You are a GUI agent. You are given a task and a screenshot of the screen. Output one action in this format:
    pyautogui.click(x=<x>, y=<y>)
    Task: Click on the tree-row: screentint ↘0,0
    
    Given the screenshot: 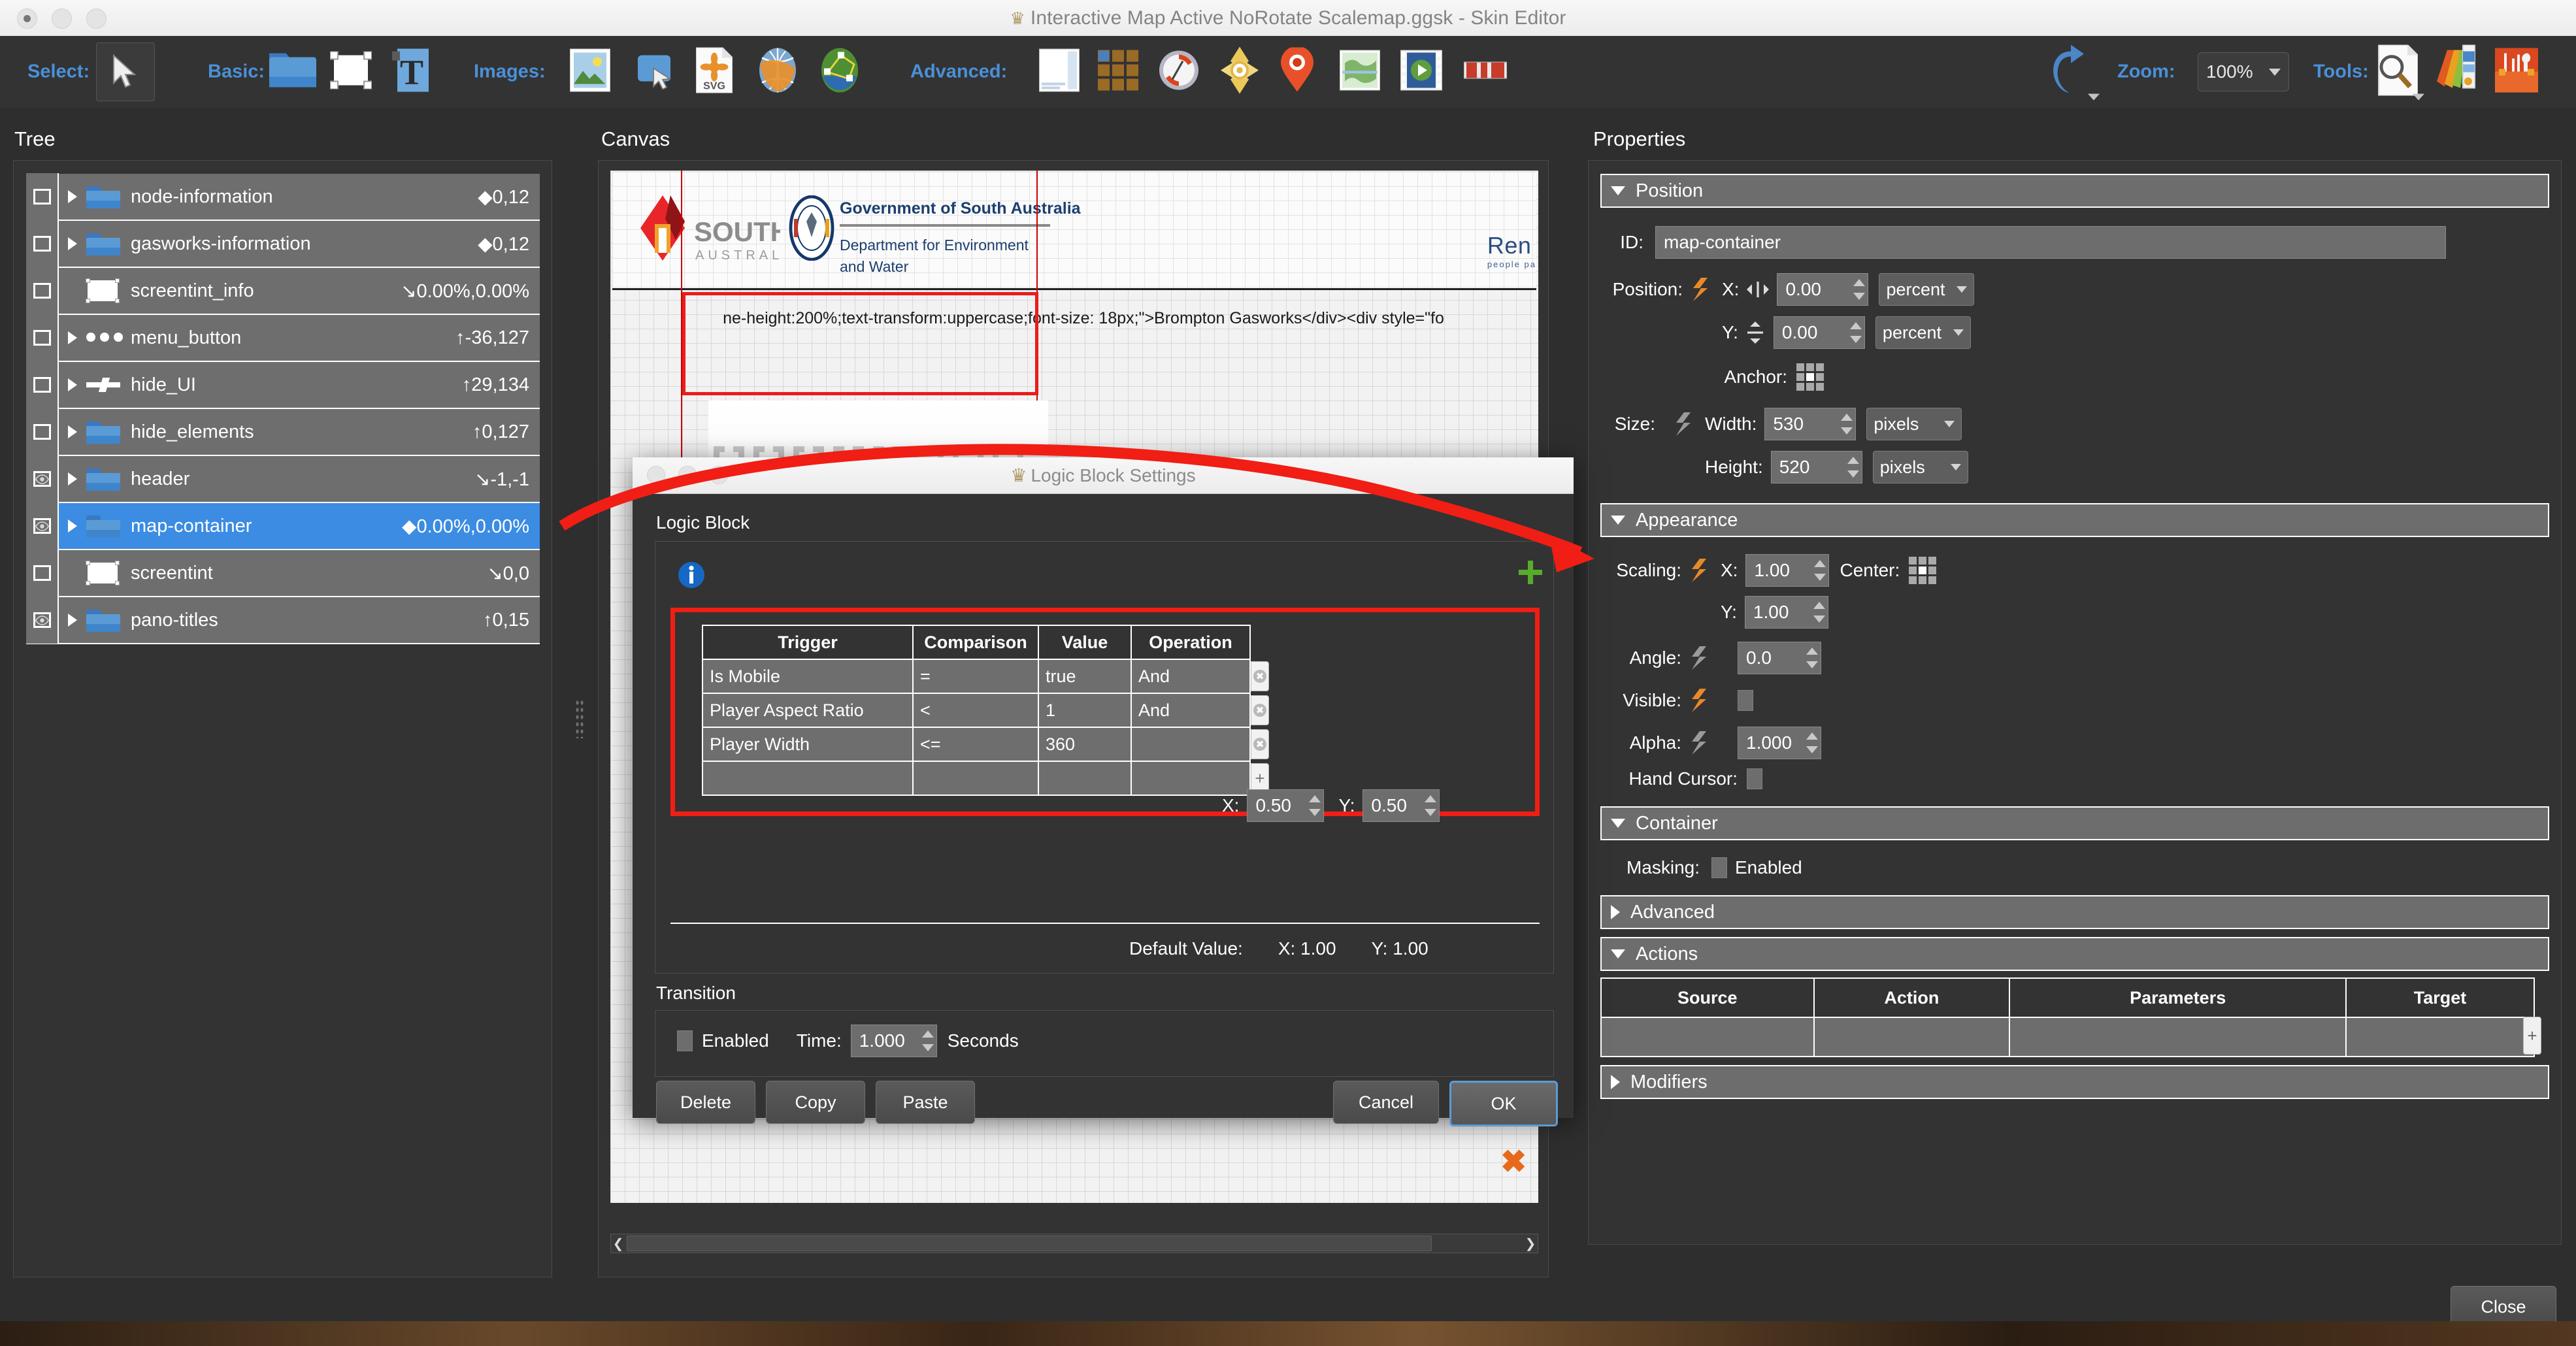 What is the action you would take?
    pyautogui.click(x=283, y=573)
    